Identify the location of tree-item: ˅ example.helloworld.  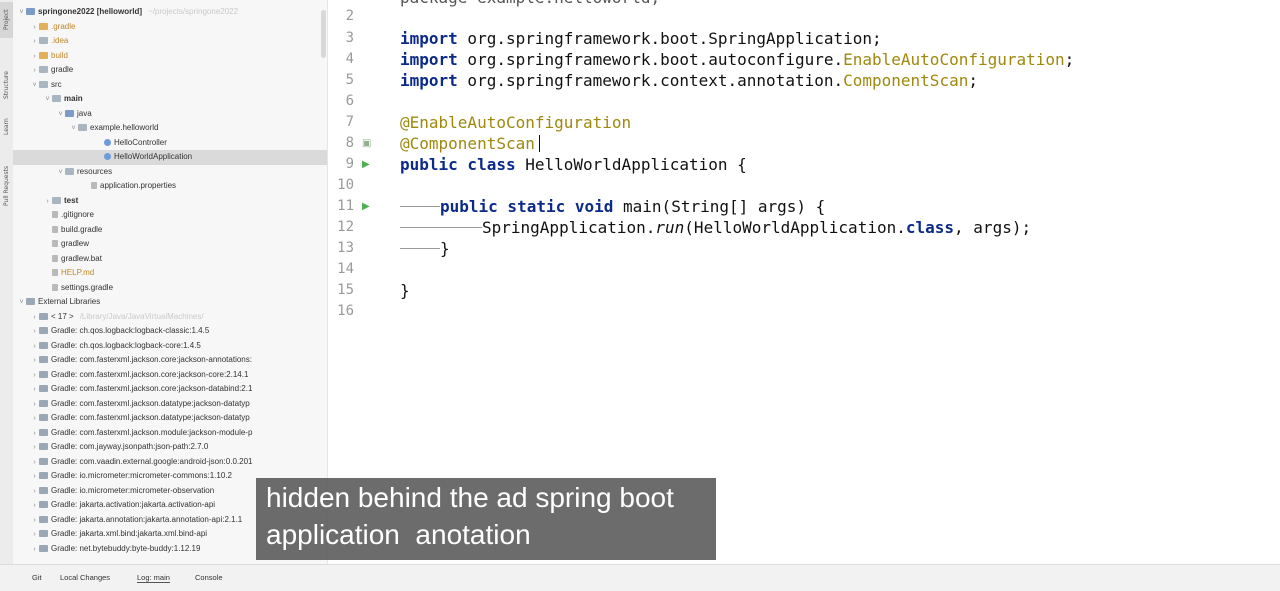
(170, 128).